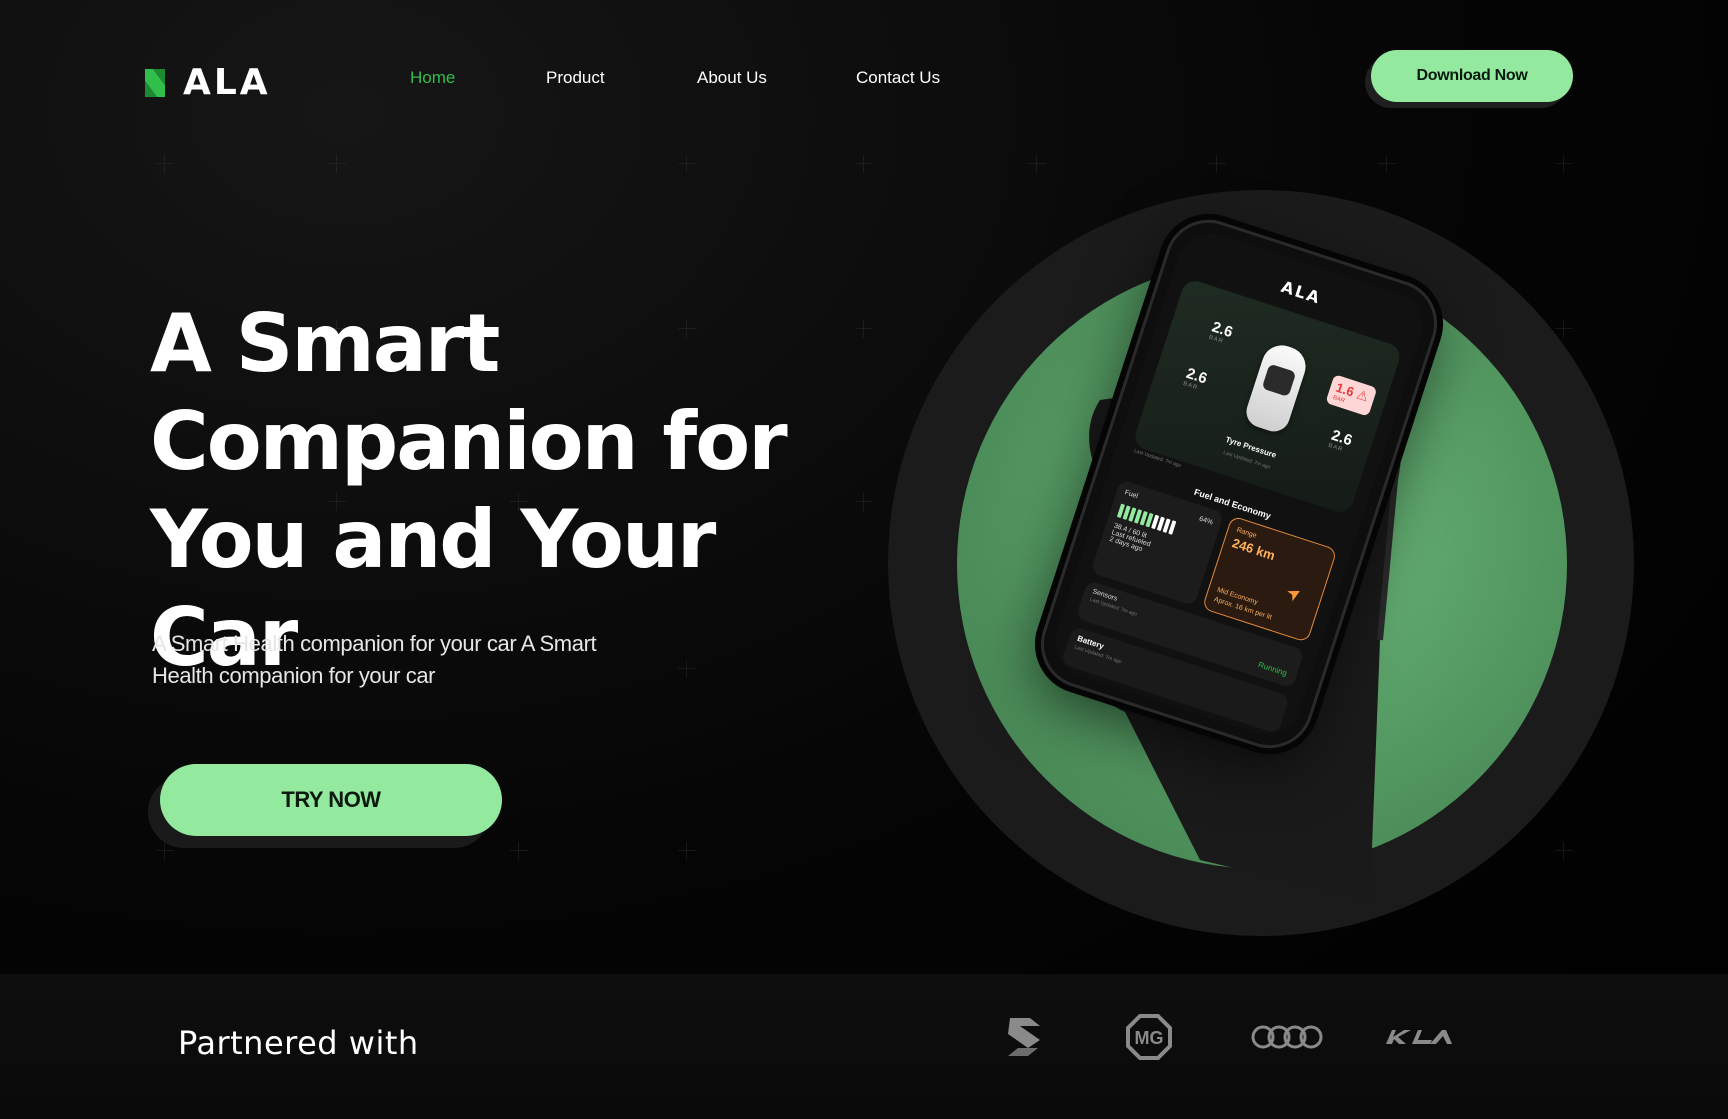 The height and width of the screenshot is (1119, 1728). What do you see at coordinates (227, 82) in the screenshot?
I see `logo-text: ALA` at bounding box center [227, 82].